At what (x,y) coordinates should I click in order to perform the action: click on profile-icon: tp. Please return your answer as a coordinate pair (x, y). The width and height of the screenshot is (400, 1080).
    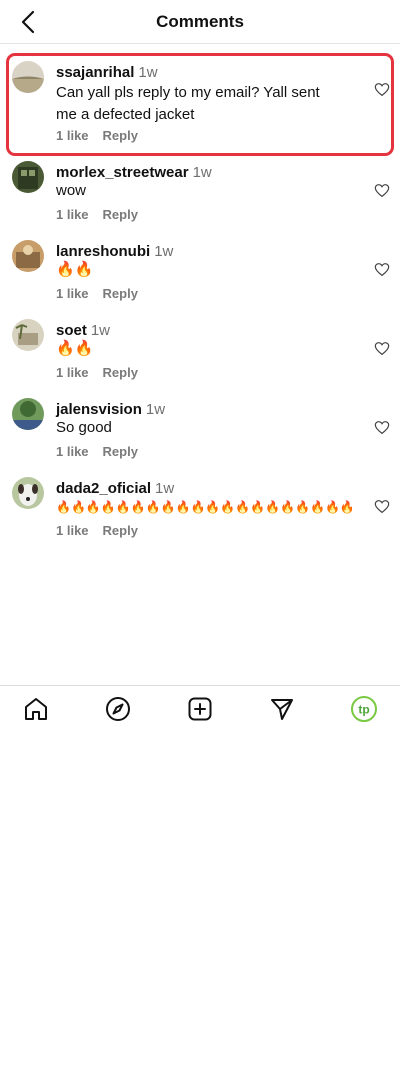
    Looking at the image, I should click on (364, 709).